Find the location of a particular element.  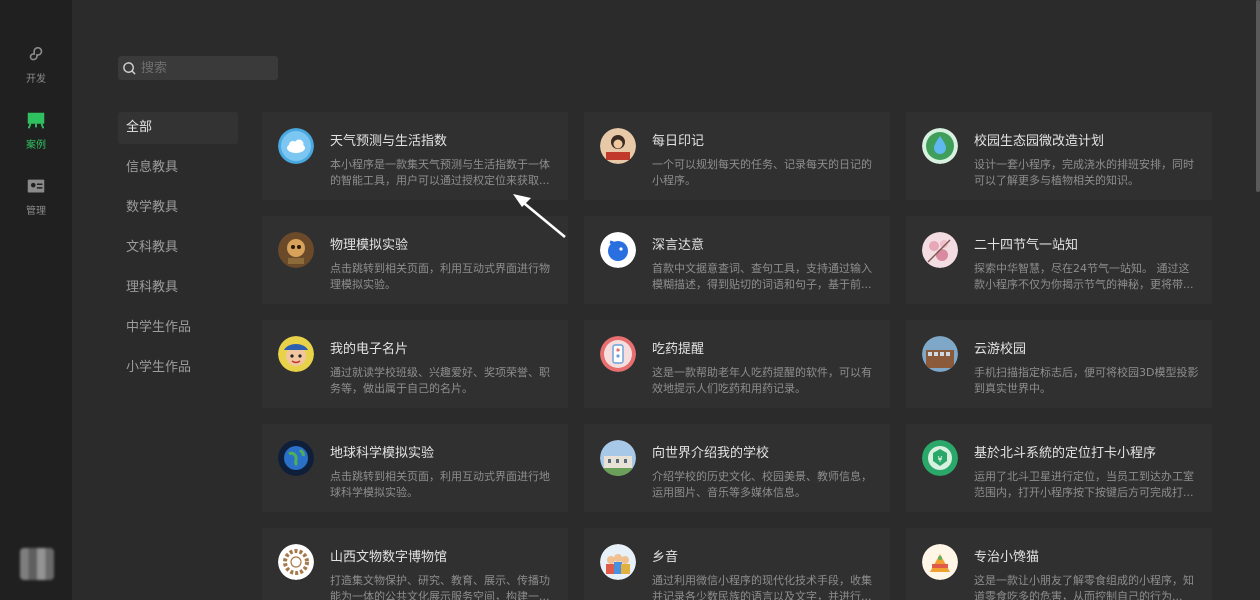

card-desc: 点击跳转到相关页面，利用互动式界面进行物理模拟实验。 is located at coordinates (440, 276).